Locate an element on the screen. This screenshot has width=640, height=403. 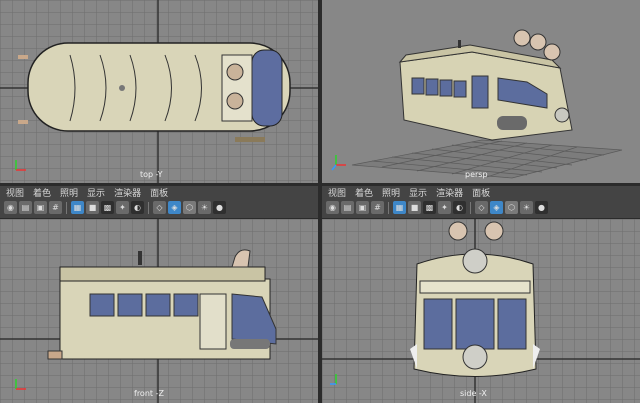
viewport-side-label: side -X is located at coordinates (473, 393).